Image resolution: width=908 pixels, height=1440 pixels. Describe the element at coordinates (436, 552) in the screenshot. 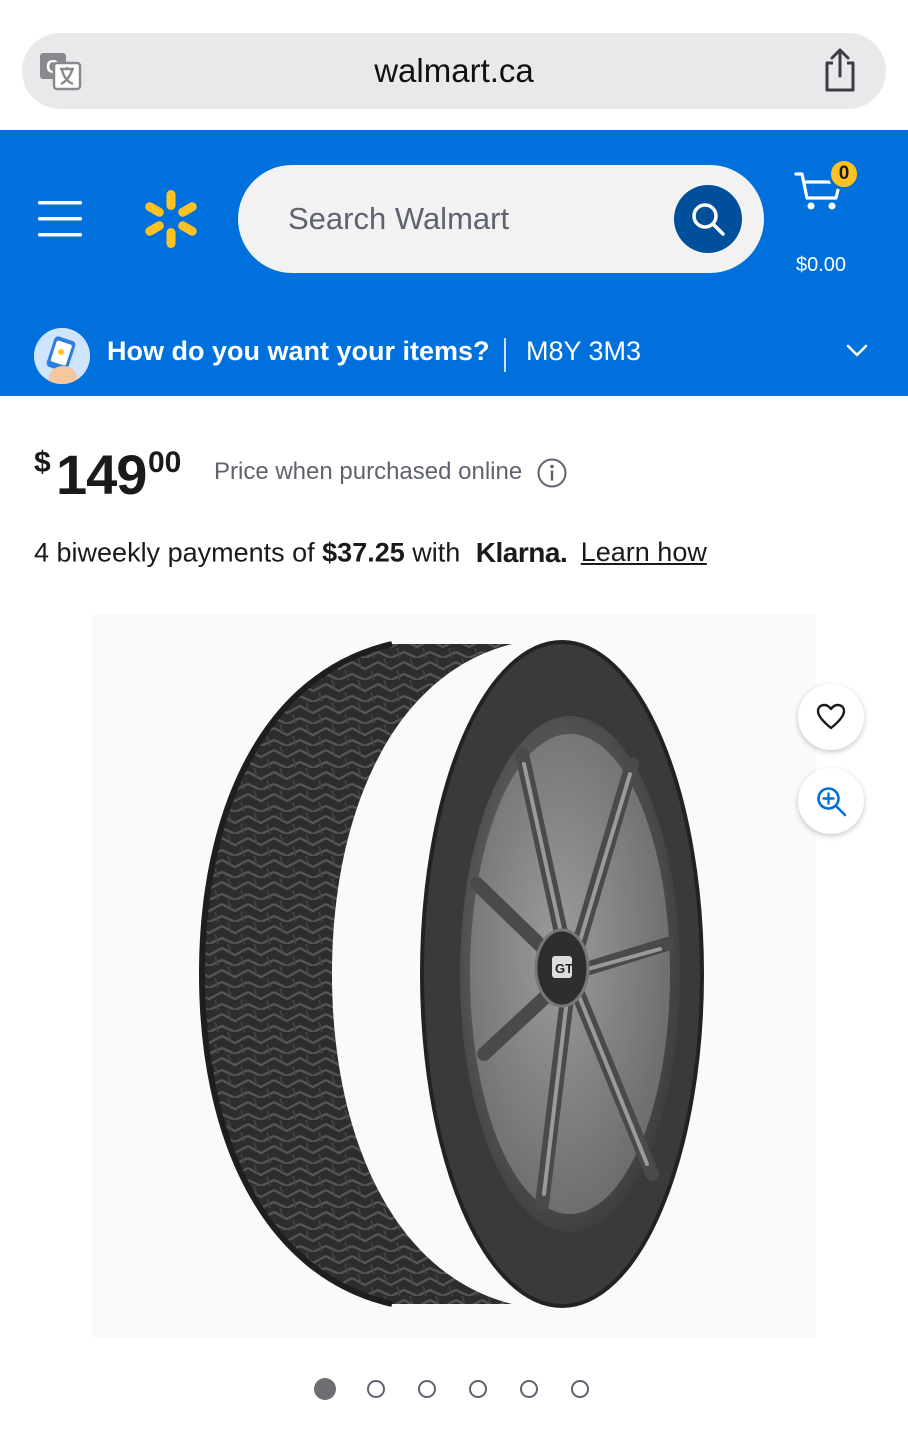

I see `klarna-with: with` at that location.